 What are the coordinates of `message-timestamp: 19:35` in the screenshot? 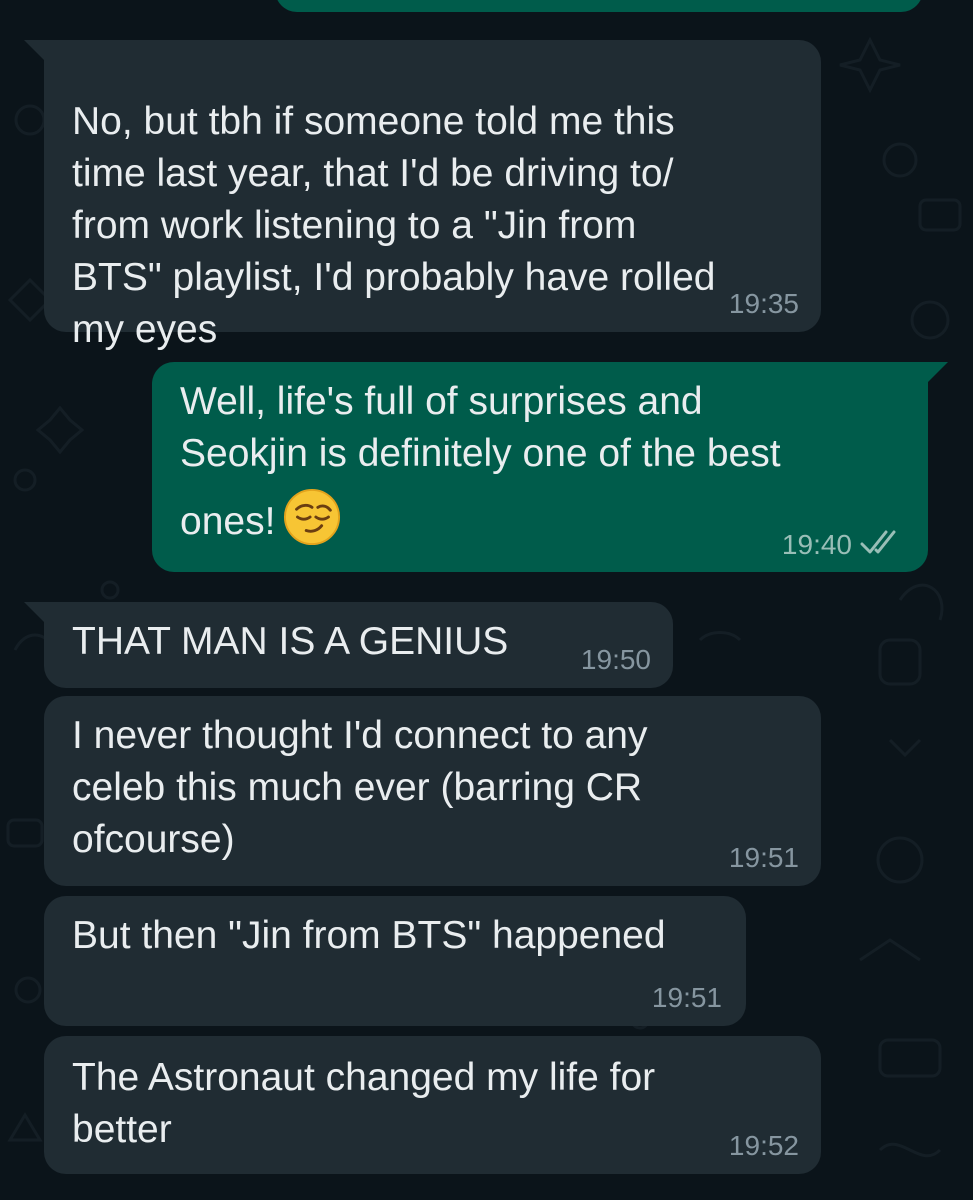 It's located at (763, 303).